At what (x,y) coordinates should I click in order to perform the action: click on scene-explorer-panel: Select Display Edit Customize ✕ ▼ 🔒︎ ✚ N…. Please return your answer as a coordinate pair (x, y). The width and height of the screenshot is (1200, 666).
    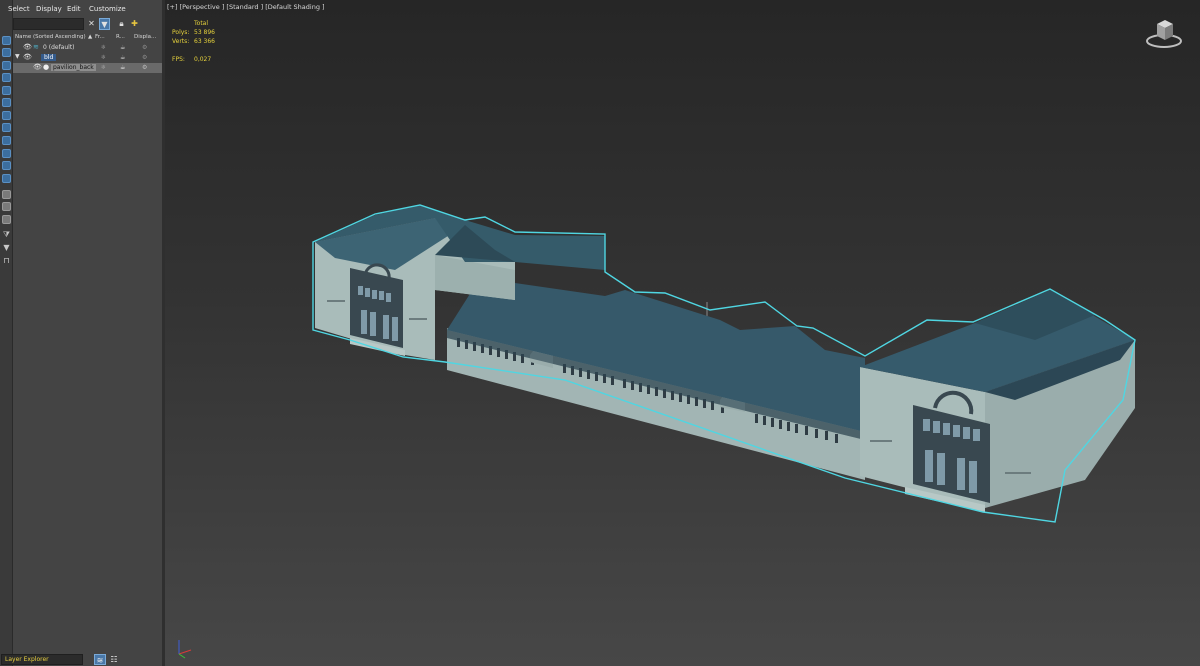
    Looking at the image, I should click on (81, 333).